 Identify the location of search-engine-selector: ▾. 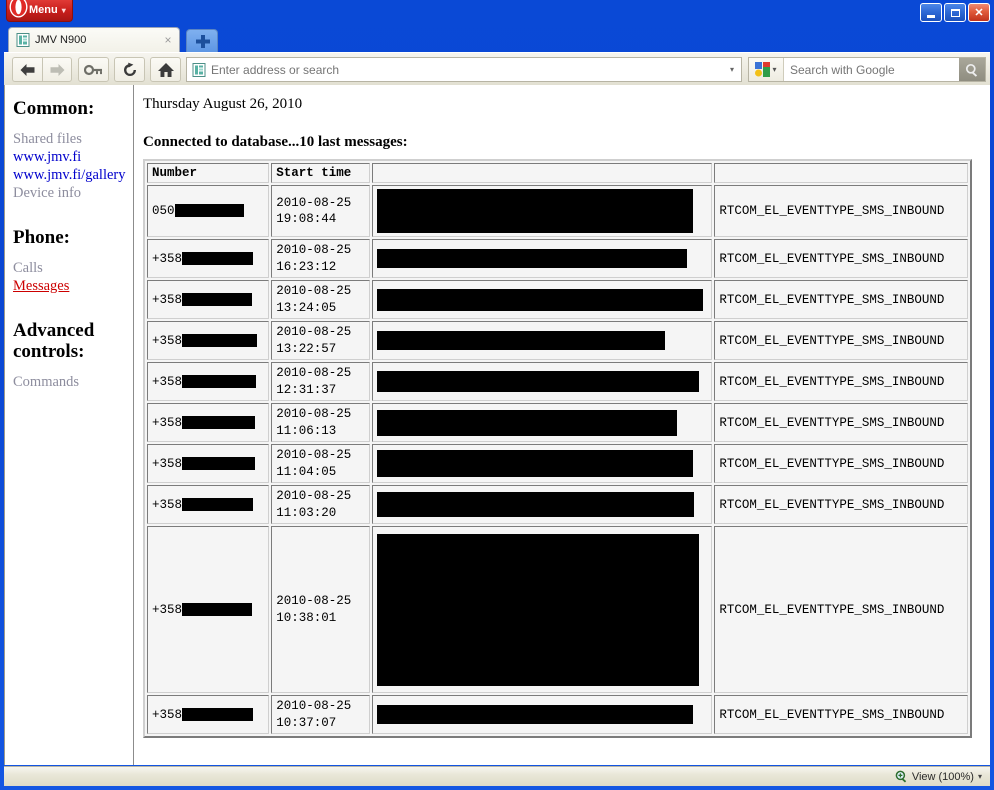
(766, 69).